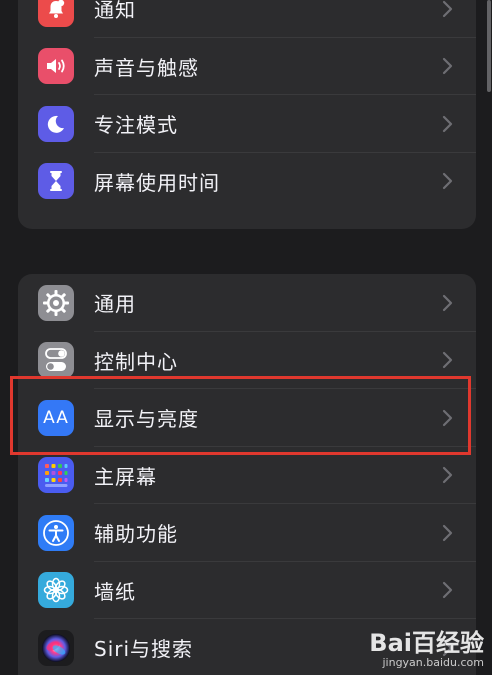 The image size is (492, 675). What do you see at coordinates (146, 419) in the screenshot?
I see `settings-row-label: 显示与亮度` at bounding box center [146, 419].